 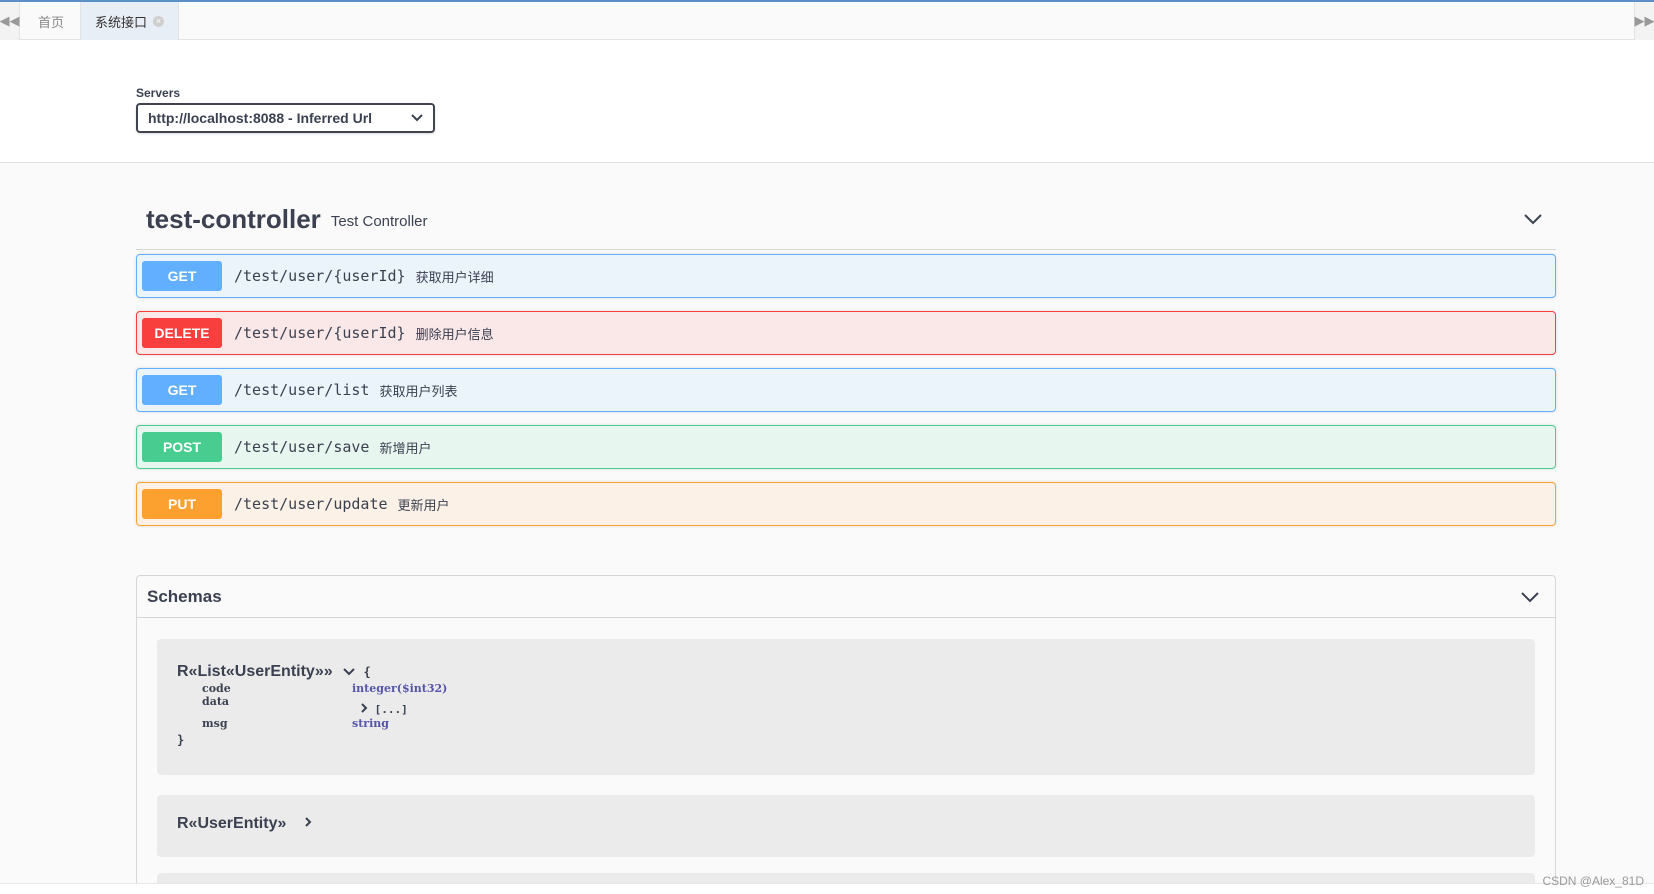 What do you see at coordinates (233, 219) in the screenshot?
I see `tag-name: test-controller` at bounding box center [233, 219].